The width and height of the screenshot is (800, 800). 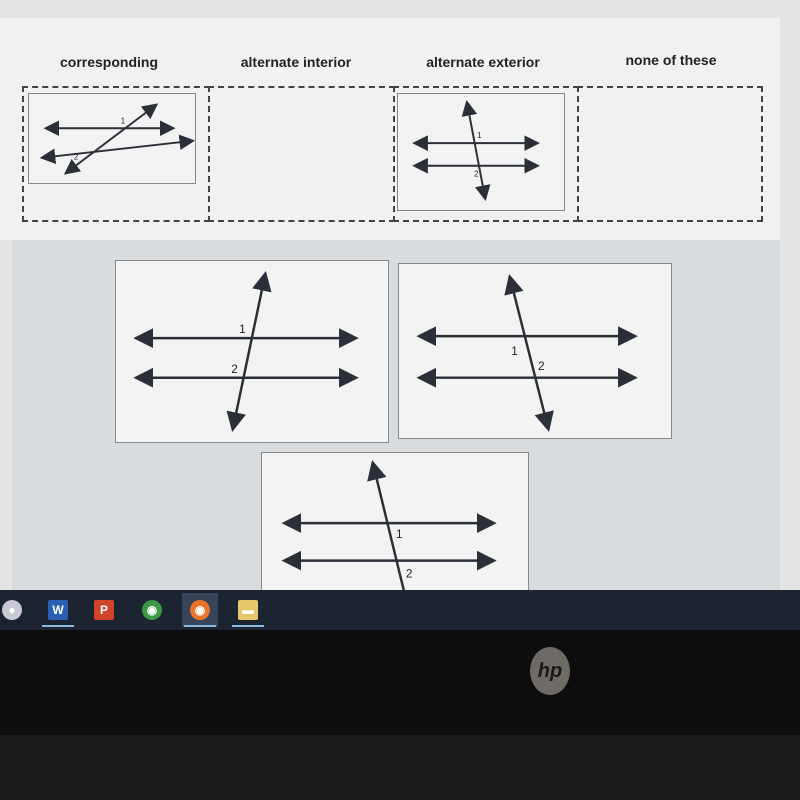 What do you see at coordinates (296, 62) in the screenshot?
I see `header-alternate-interior: alternate interior` at bounding box center [296, 62].